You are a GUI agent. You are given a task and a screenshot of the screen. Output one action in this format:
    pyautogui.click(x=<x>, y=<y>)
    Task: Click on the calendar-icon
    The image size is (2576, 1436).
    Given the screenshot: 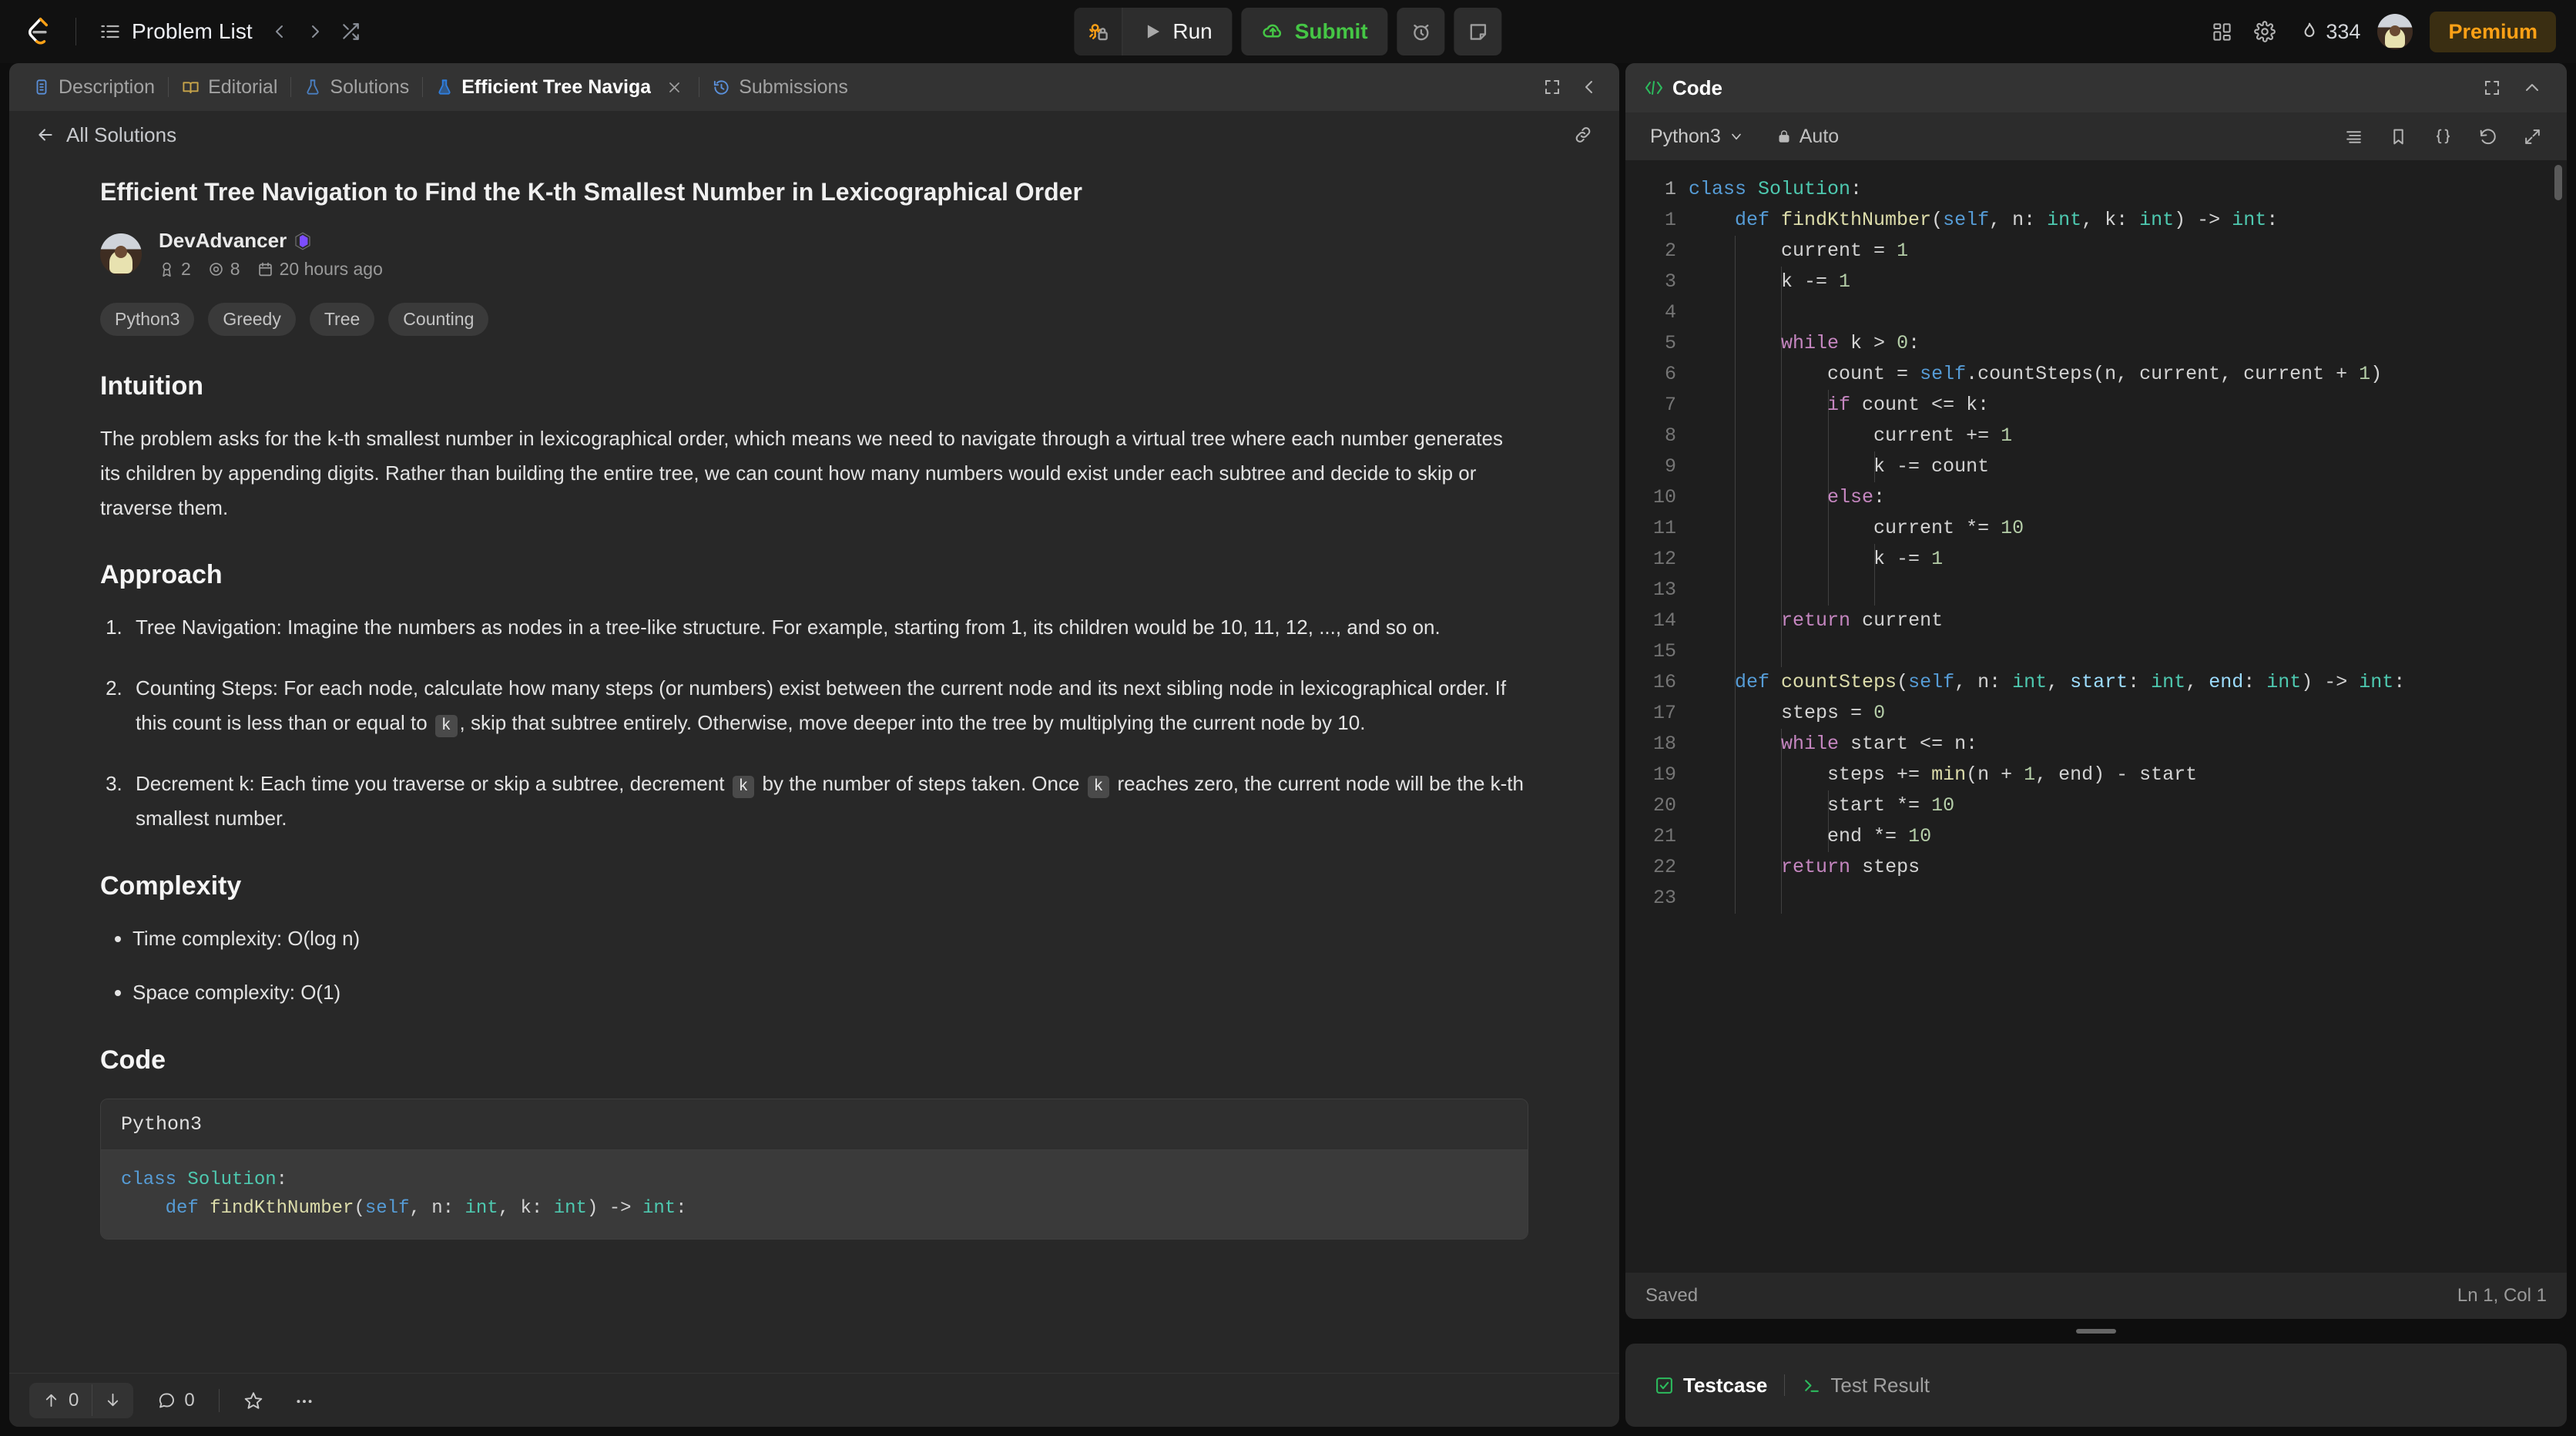 What is the action you would take?
    pyautogui.click(x=265, y=269)
    